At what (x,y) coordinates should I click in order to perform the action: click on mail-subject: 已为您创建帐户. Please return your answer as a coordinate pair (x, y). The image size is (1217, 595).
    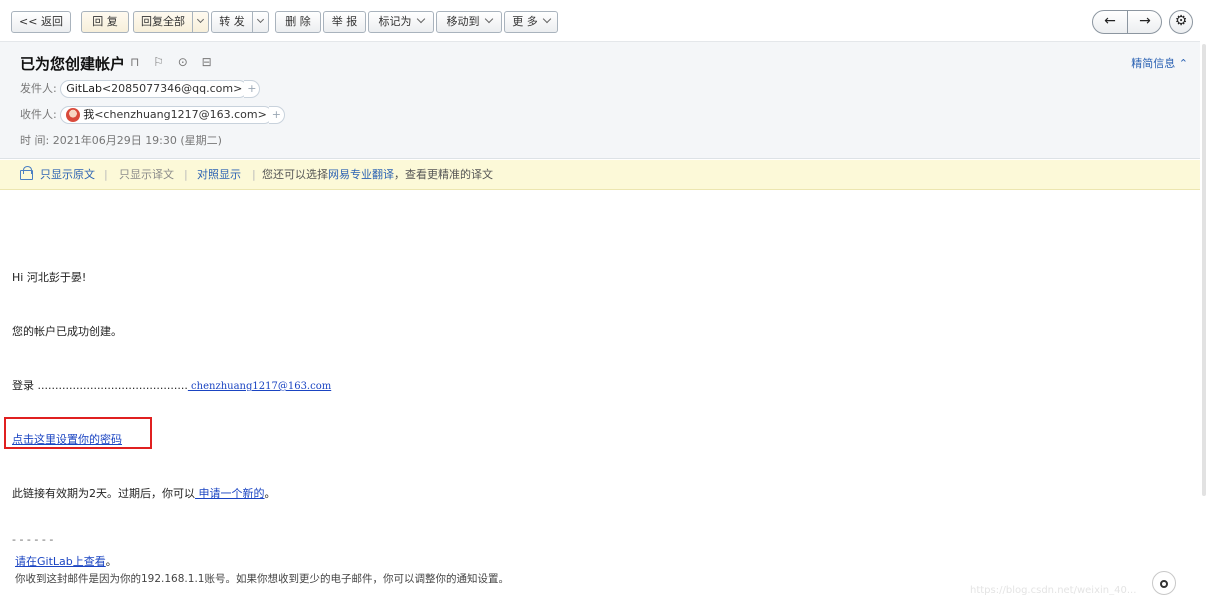
    Looking at the image, I should click on (73, 64).